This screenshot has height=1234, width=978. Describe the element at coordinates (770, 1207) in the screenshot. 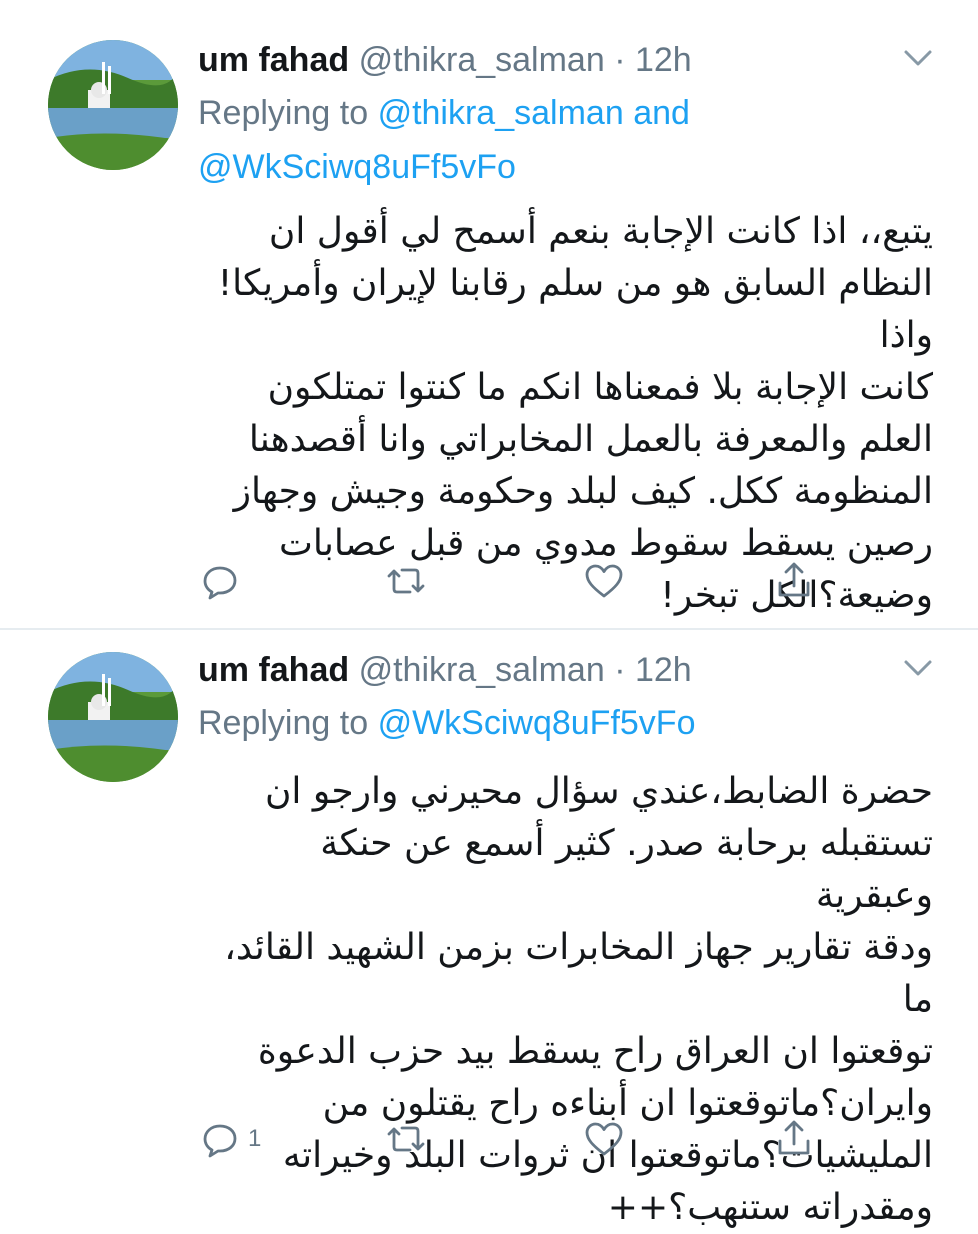

I see `text-line: ومقدراته ستنهب؟++` at that location.